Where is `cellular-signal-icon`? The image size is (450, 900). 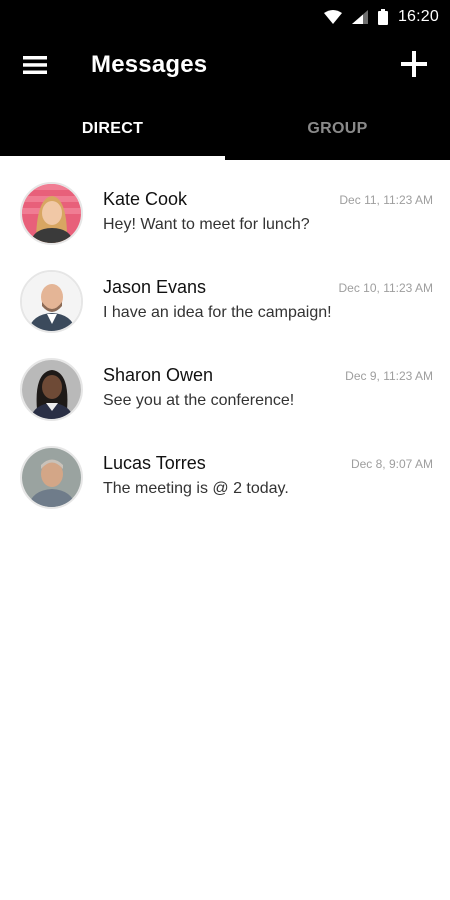
cellular-signal-icon is located at coordinates (359, 17).